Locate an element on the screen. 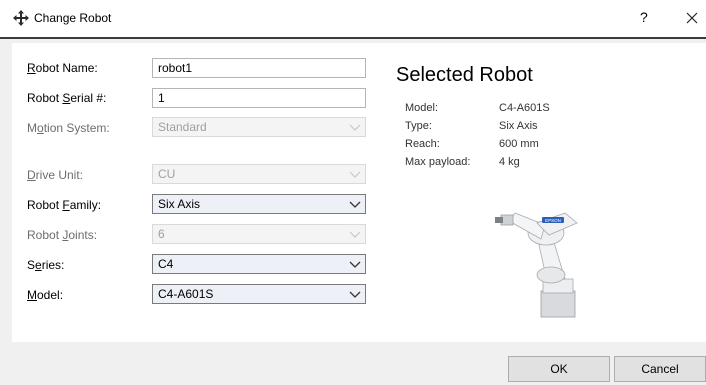 The image size is (706, 385). ok-button: OK is located at coordinates (559, 369).